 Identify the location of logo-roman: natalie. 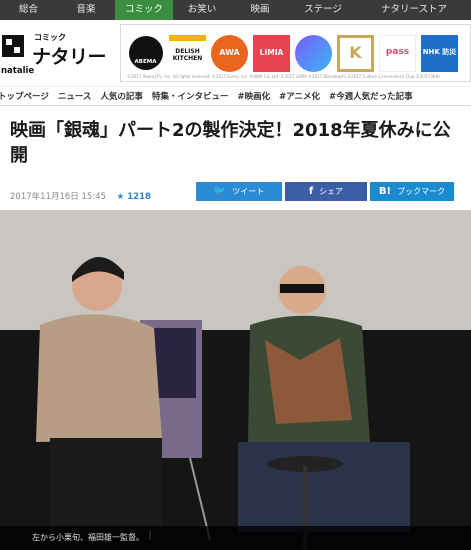
(18, 71).